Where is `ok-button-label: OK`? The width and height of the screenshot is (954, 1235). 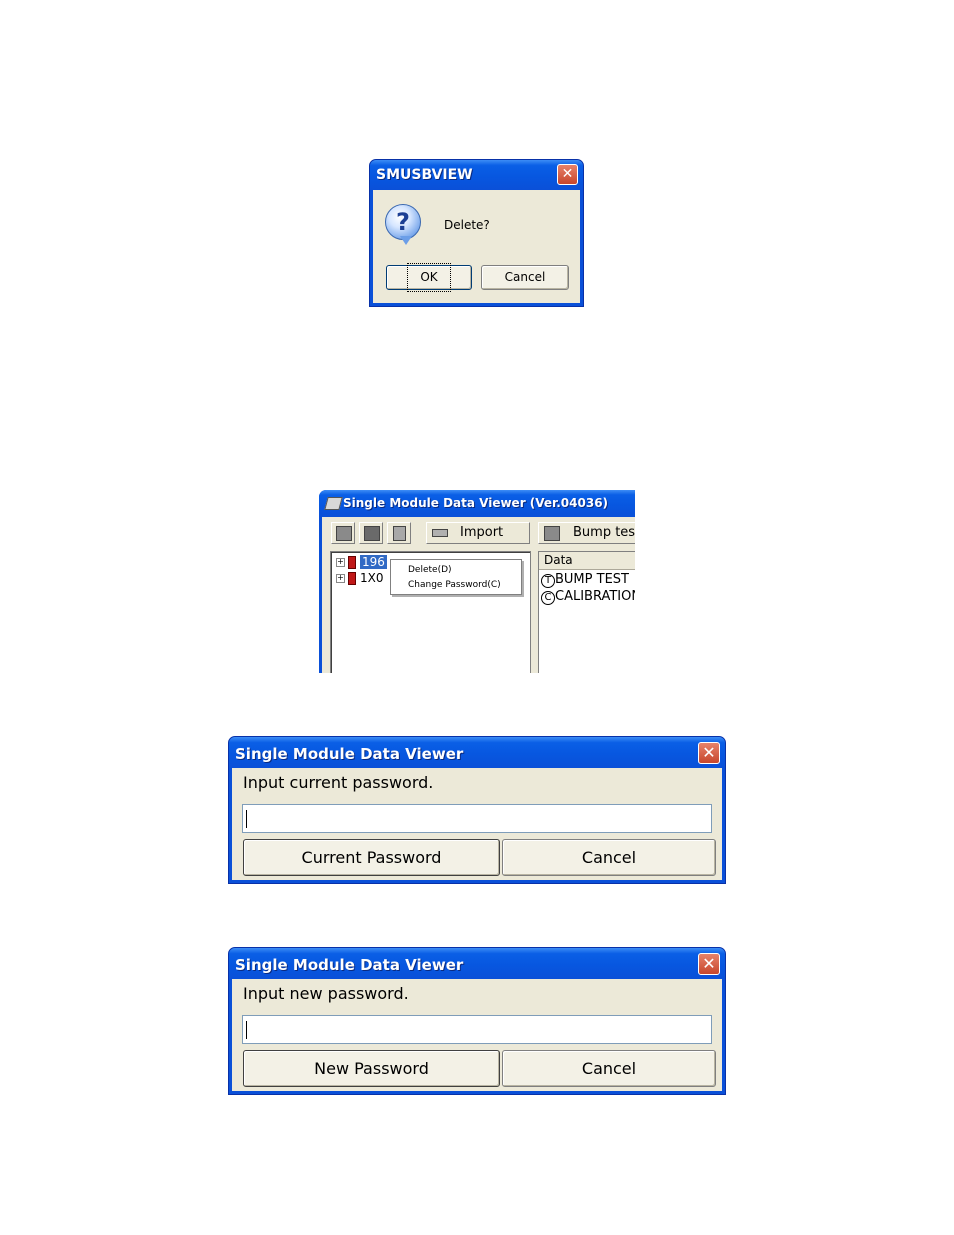
ok-button-label: OK is located at coordinates (429, 277).